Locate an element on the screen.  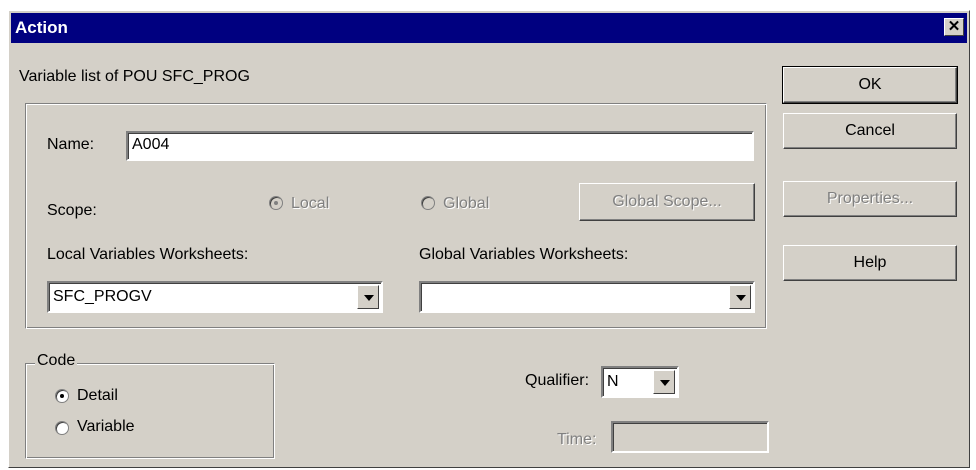
code-variable-label: Variable is located at coordinates (106, 427).